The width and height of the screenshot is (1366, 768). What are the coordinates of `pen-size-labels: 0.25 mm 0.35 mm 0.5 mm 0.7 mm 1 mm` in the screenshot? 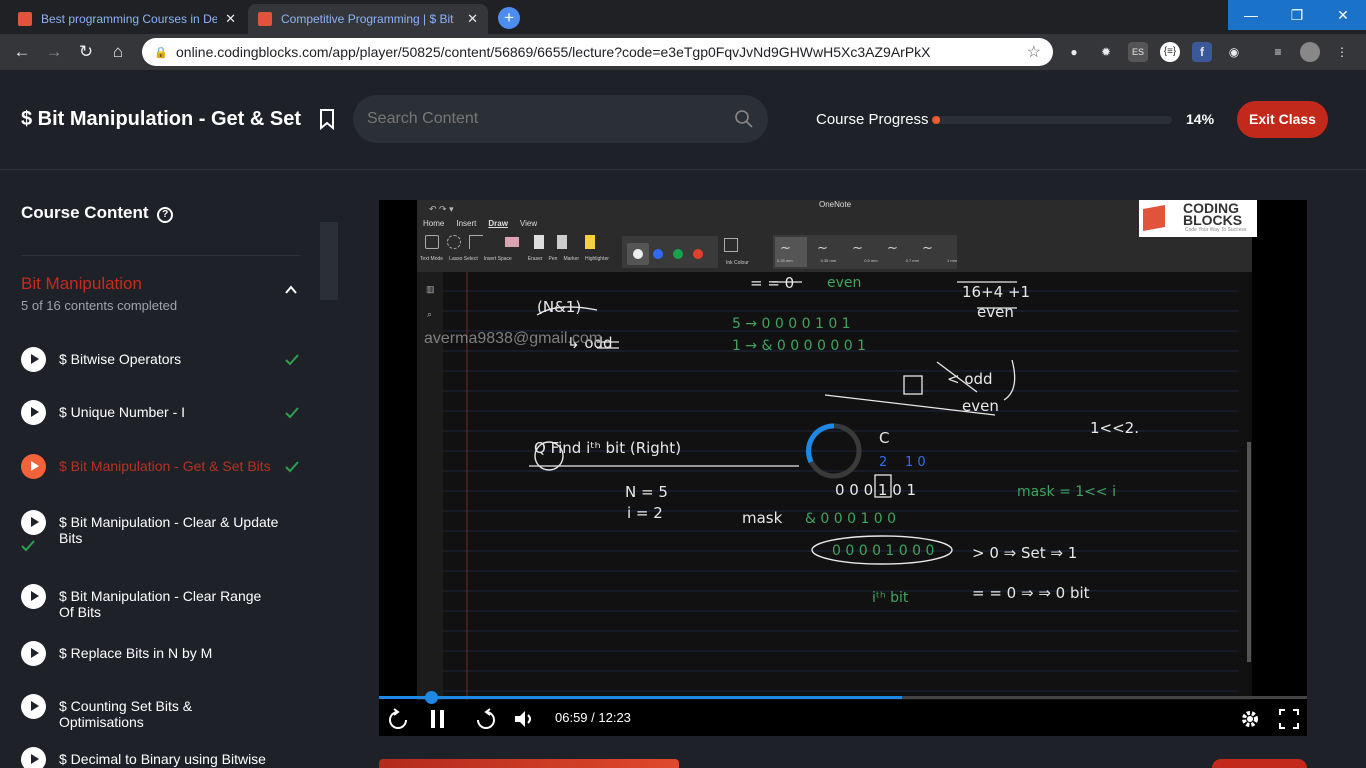 It's located at (867, 260).